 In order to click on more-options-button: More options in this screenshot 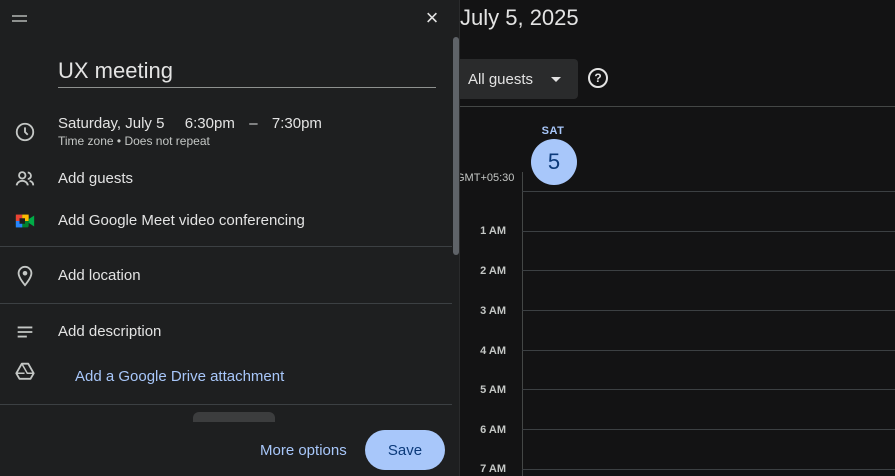, I will do `click(303, 450)`.